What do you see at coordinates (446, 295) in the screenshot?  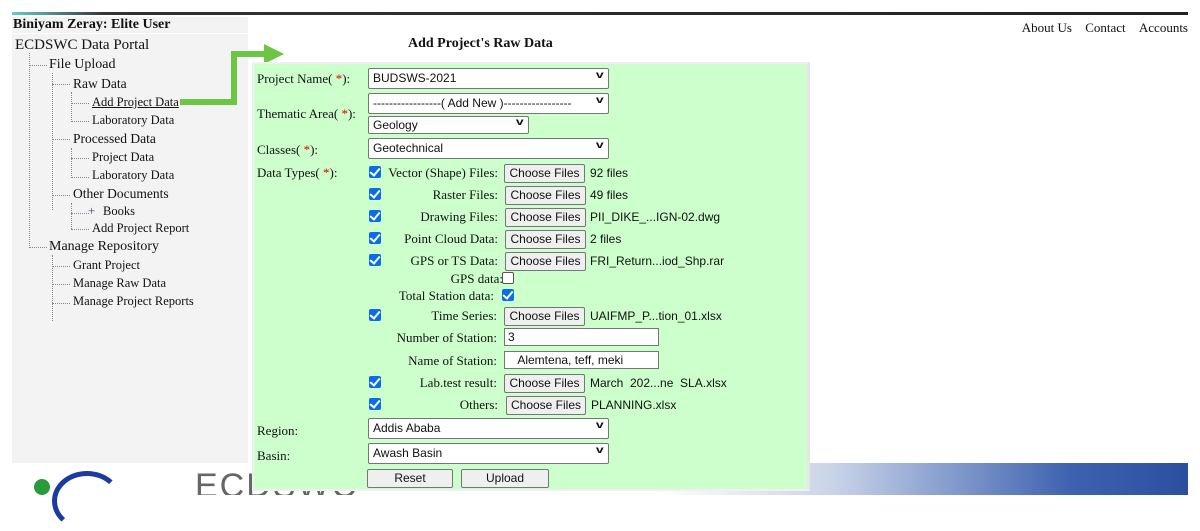 I see `total-station-label: Total Station data:` at bounding box center [446, 295].